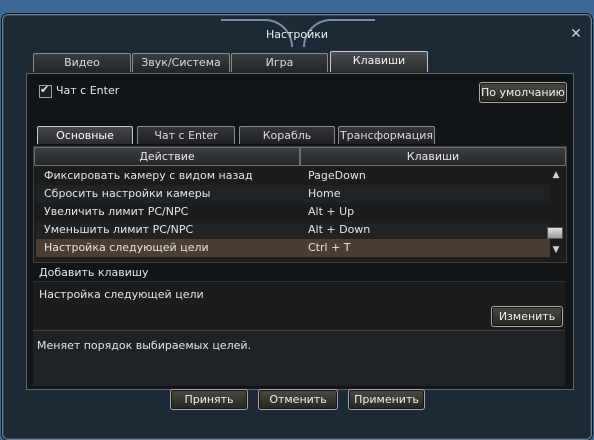 This screenshot has height=440, width=594. Describe the element at coordinates (116, 211) in the screenshot. I see `row-action: Увеличить лимит PC/NPC` at that location.